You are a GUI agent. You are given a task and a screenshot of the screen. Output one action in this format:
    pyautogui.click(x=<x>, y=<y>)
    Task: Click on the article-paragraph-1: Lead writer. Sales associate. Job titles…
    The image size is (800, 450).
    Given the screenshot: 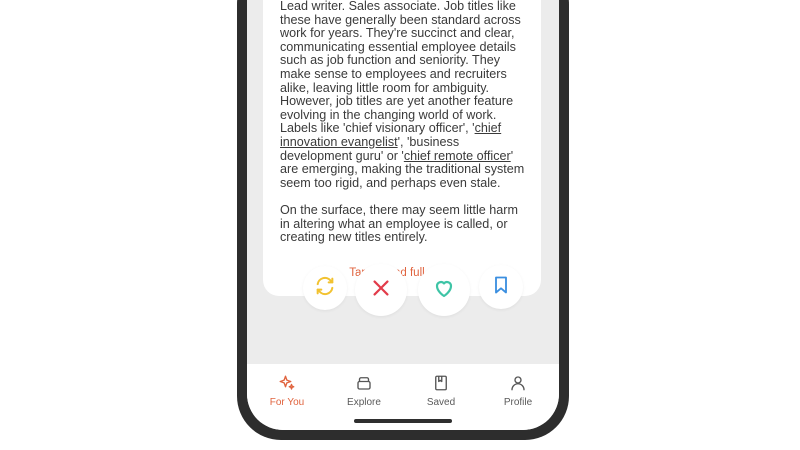 What is the action you would take?
    pyautogui.click(x=402, y=95)
    